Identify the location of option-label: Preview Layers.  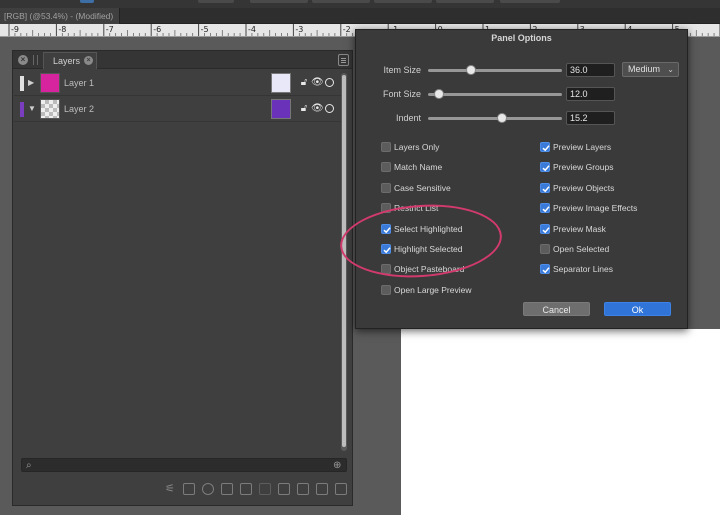
(582, 147).